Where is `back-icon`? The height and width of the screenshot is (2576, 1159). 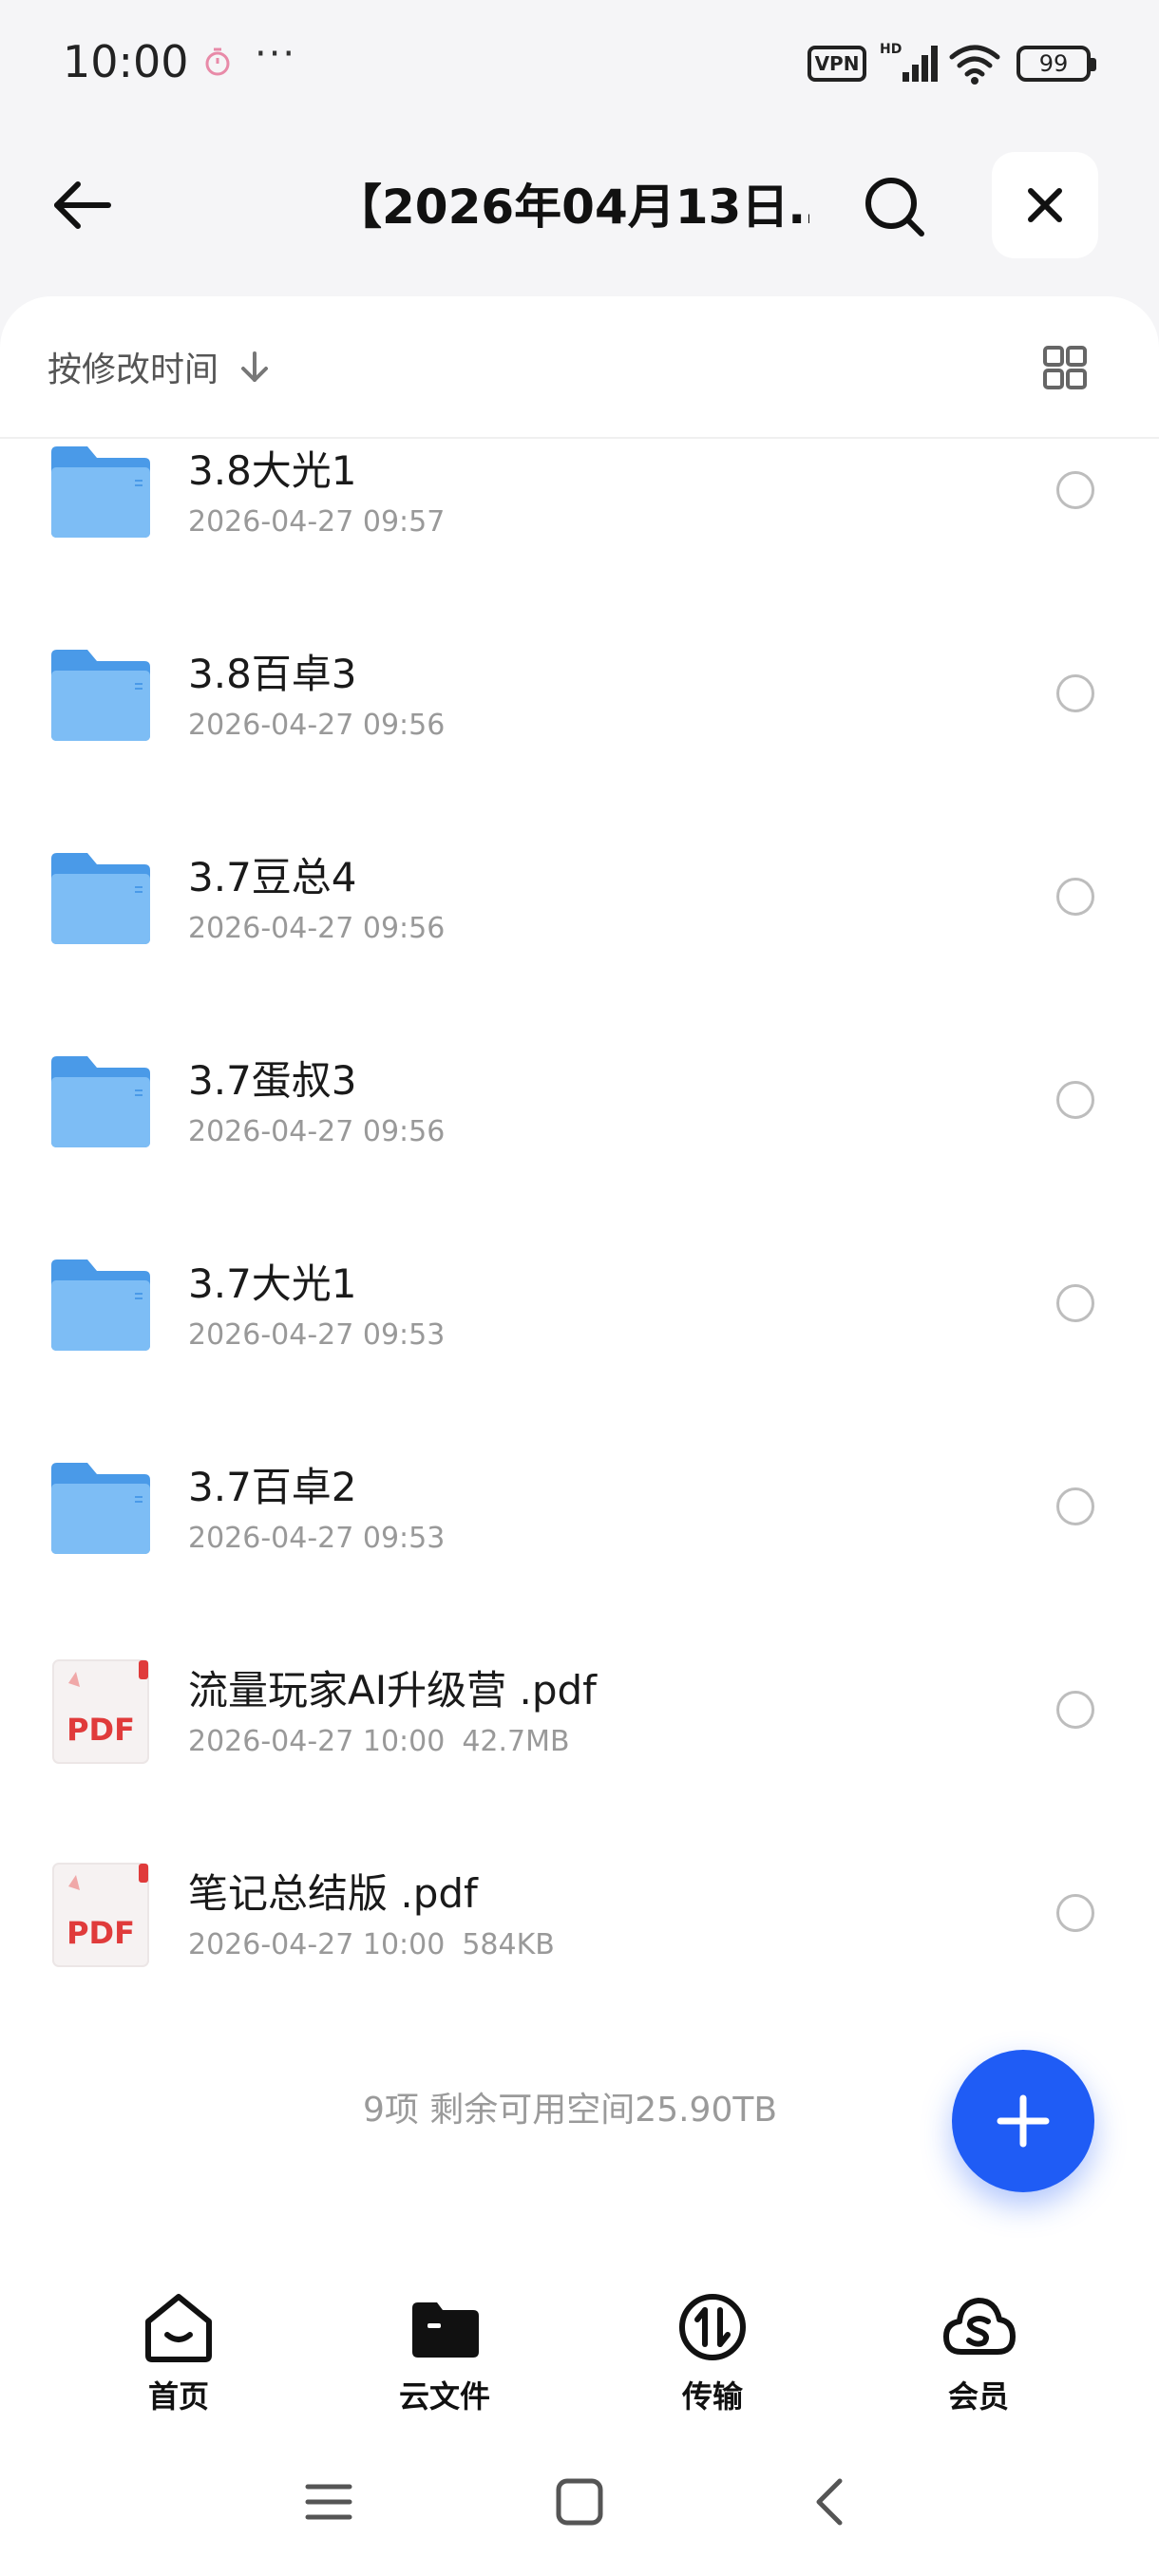 back-icon is located at coordinates (830, 2501).